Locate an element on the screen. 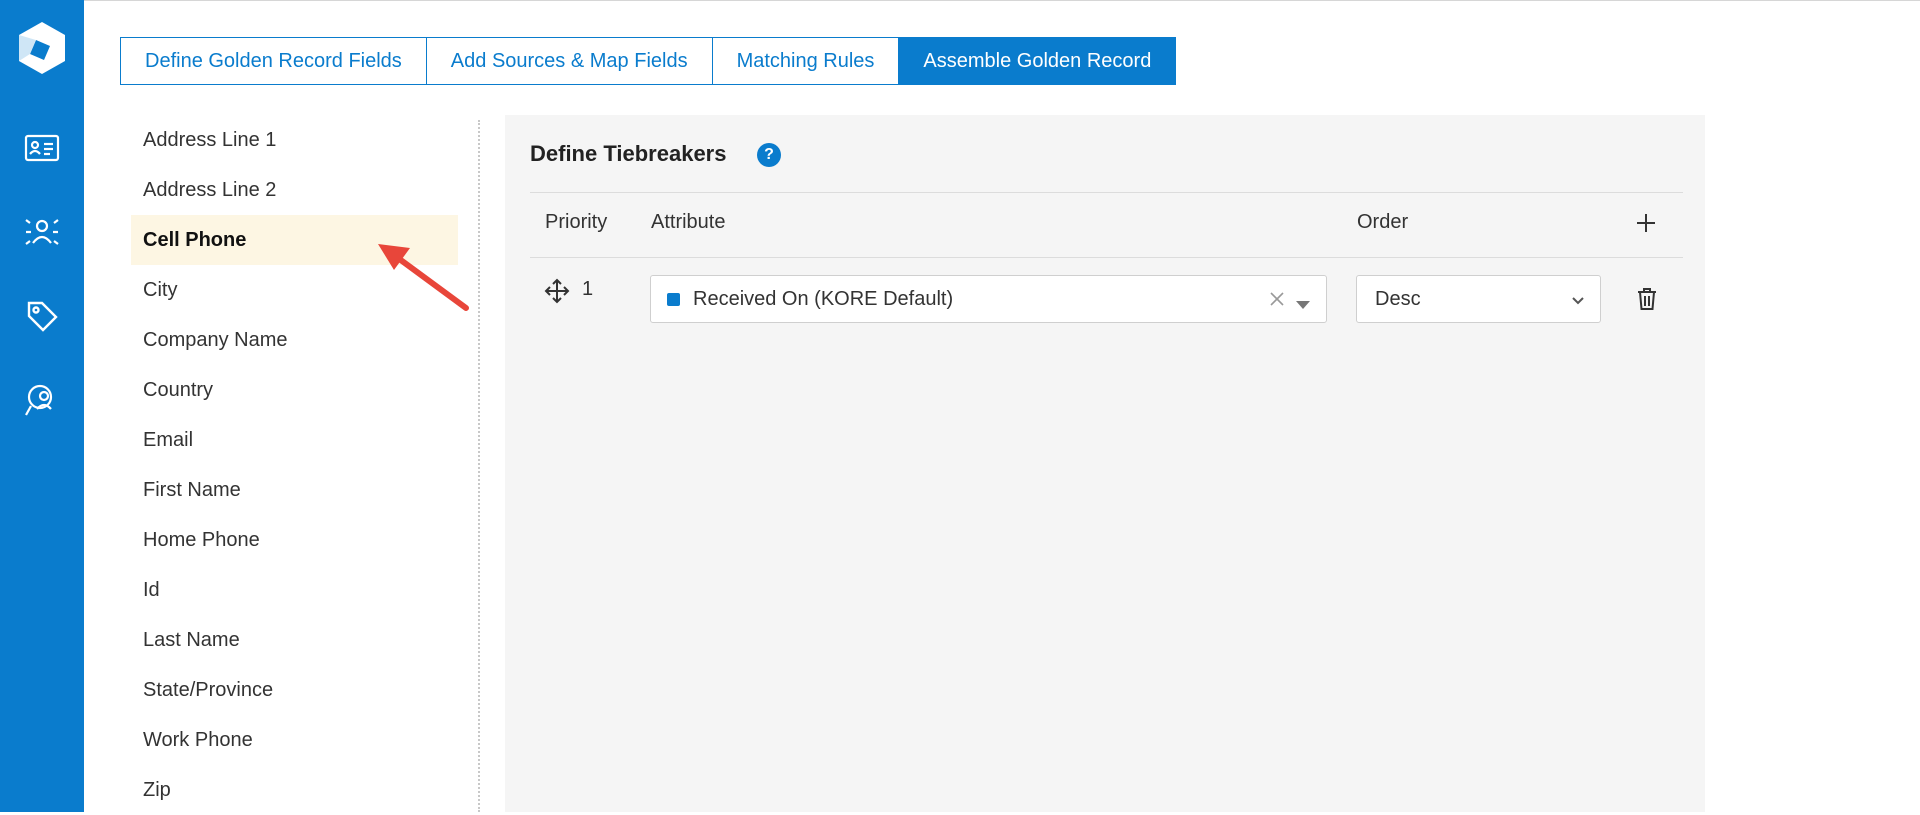  order-select-value: Desc is located at coordinates (1398, 299).